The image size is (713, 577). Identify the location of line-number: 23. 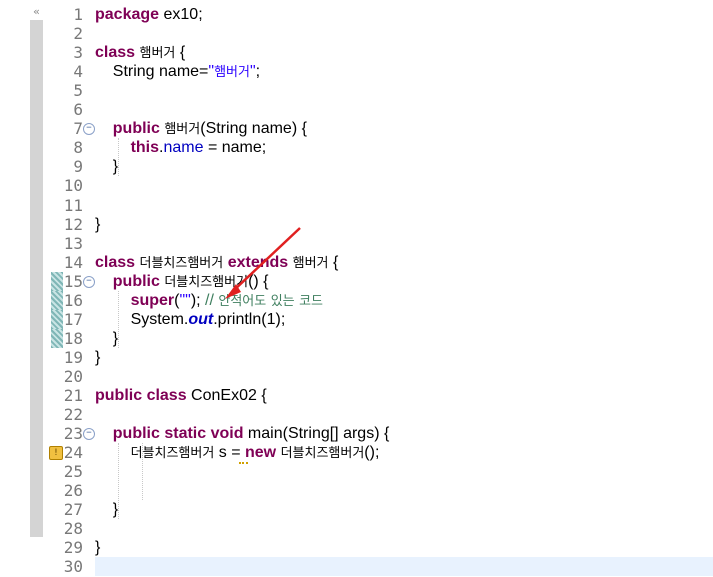
(73, 434).